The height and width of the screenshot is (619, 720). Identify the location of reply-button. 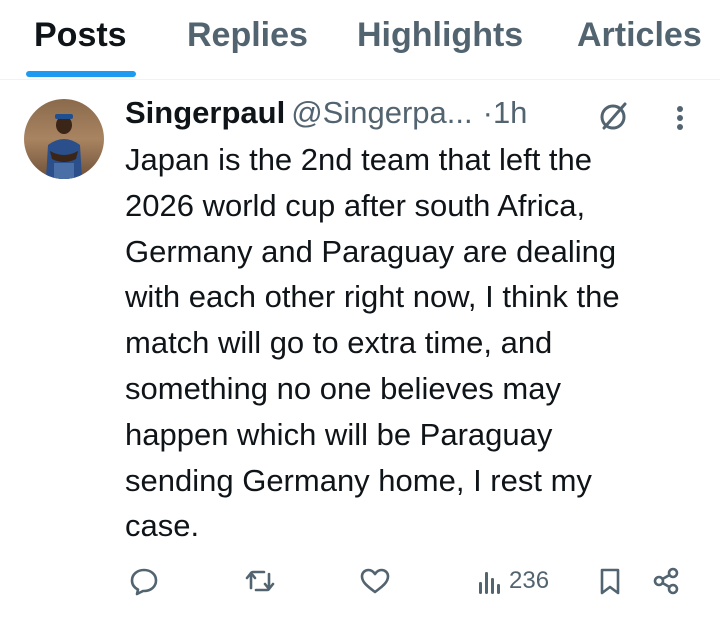
(144, 581).